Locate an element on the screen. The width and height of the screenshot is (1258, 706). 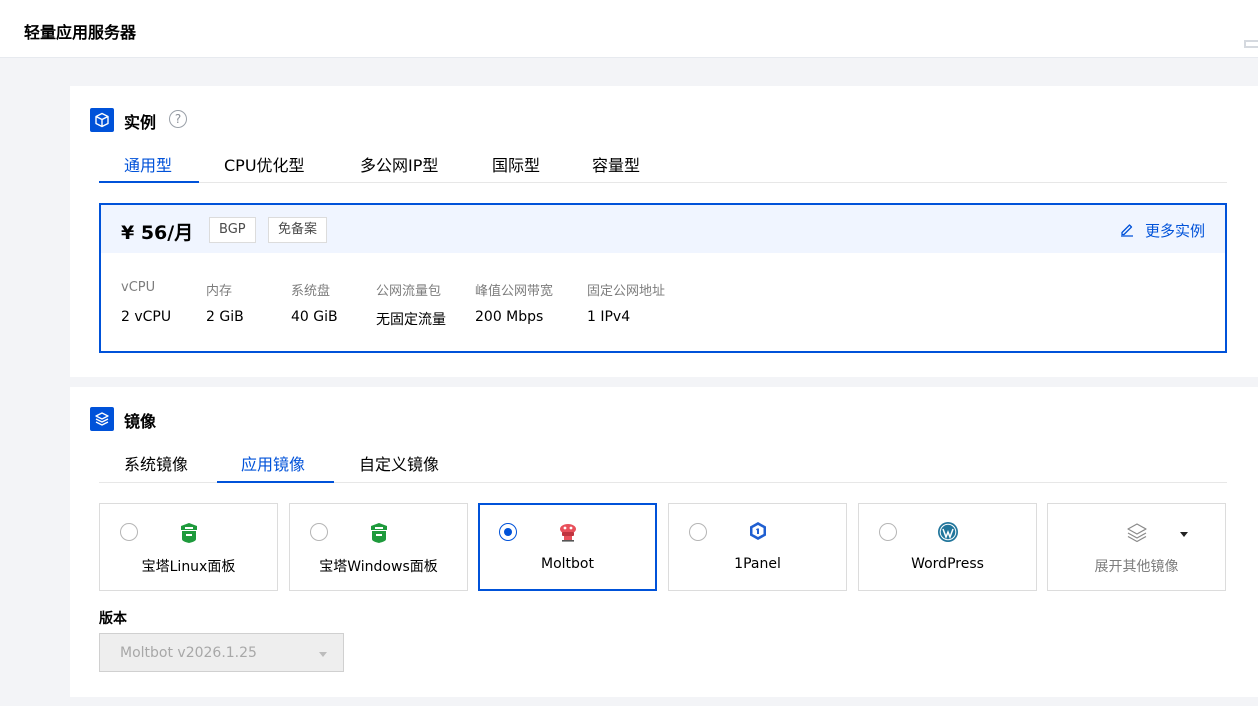
spec-value-traffic: 无固定流量 is located at coordinates (411, 319).